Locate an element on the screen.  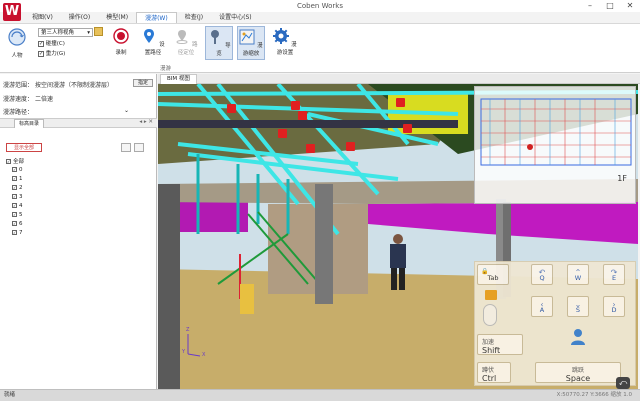
d-key: › D is located at coordinates (614, 306).